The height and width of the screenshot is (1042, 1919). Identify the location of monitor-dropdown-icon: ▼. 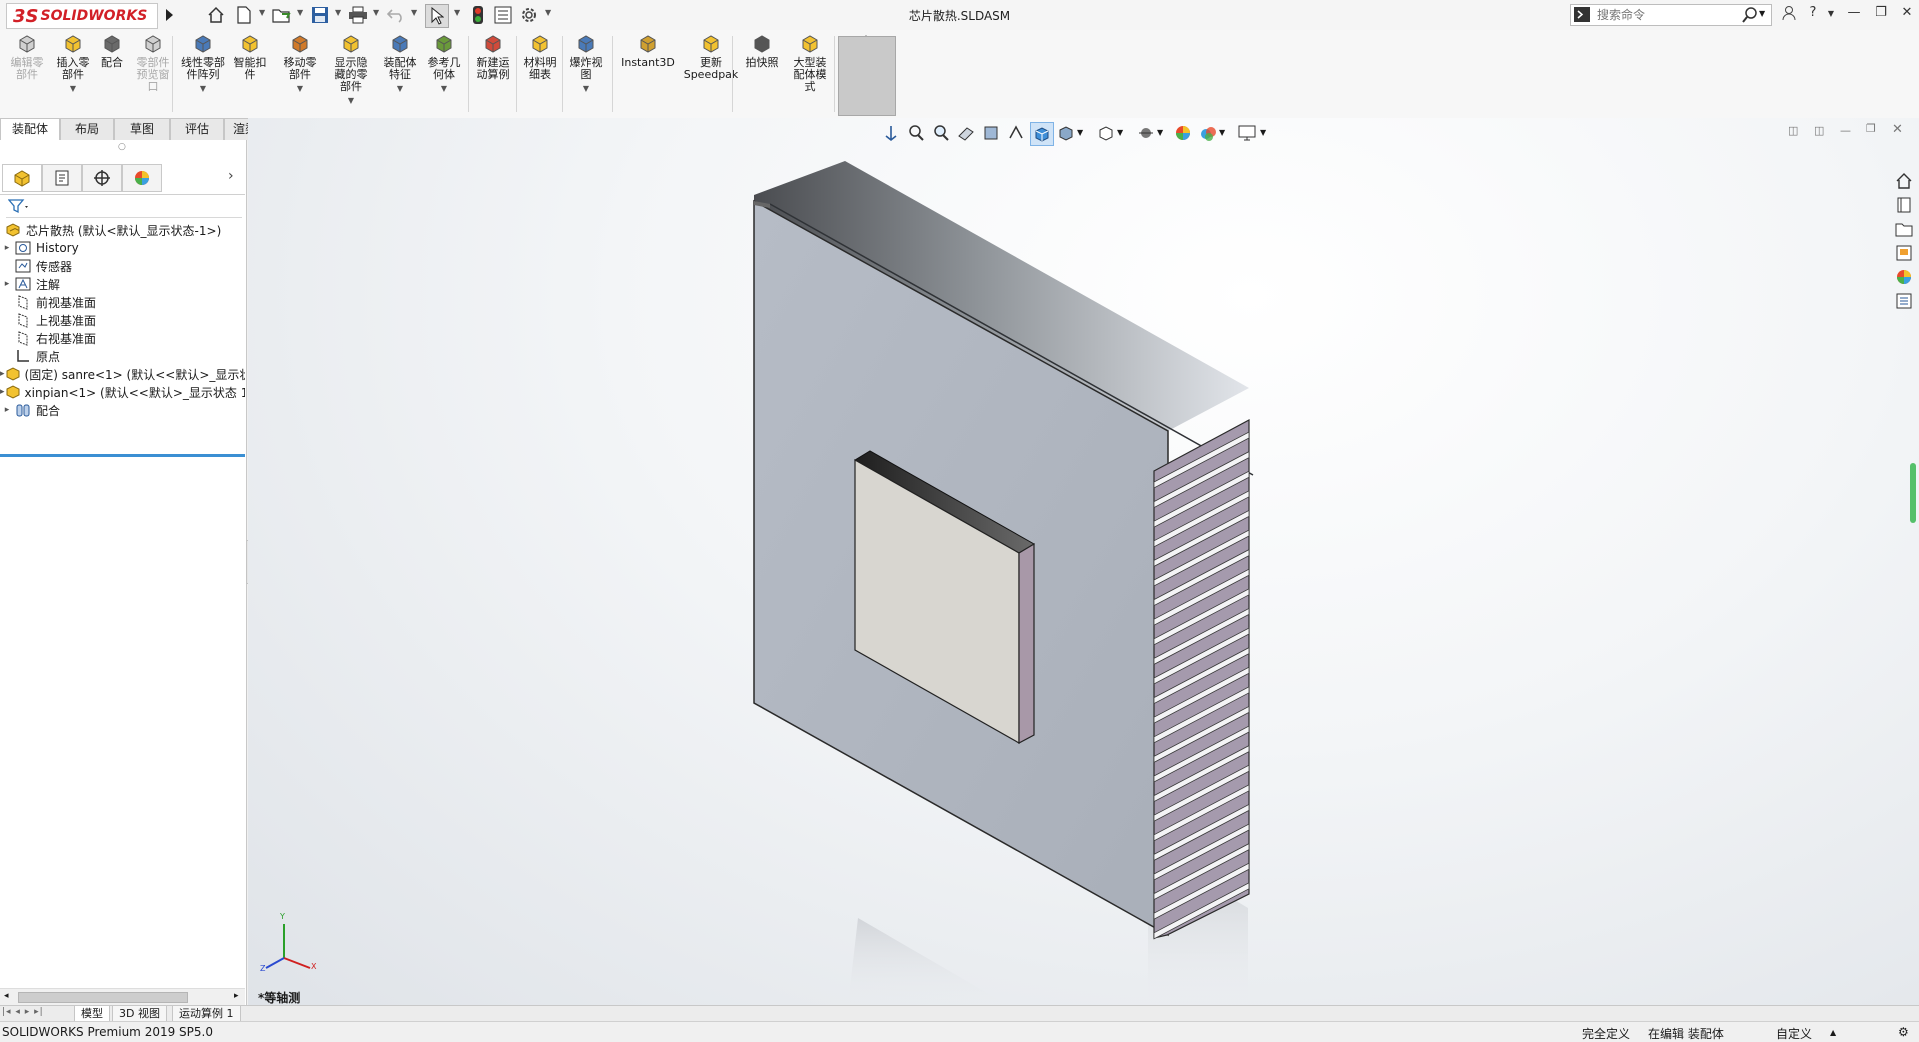
(1263, 132).